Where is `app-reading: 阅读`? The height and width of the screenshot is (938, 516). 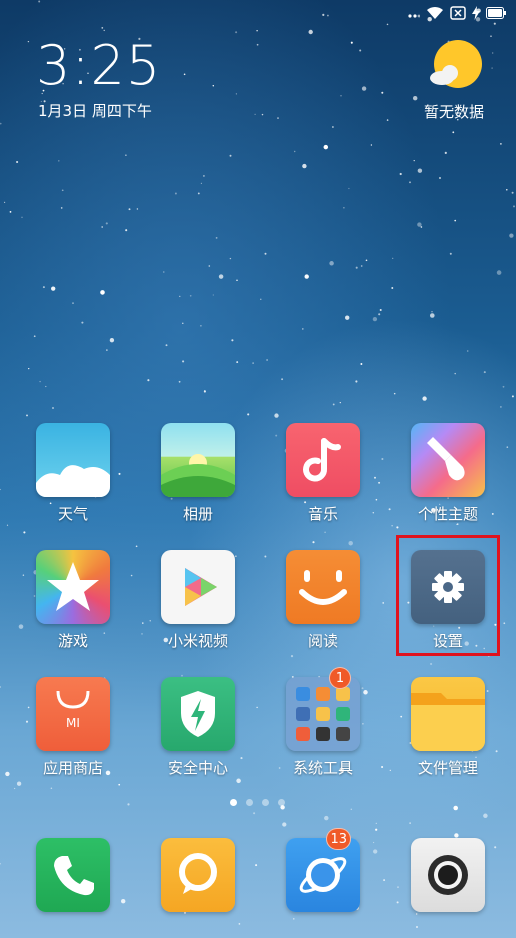 app-reading: 阅读 is located at coordinates (323, 600).